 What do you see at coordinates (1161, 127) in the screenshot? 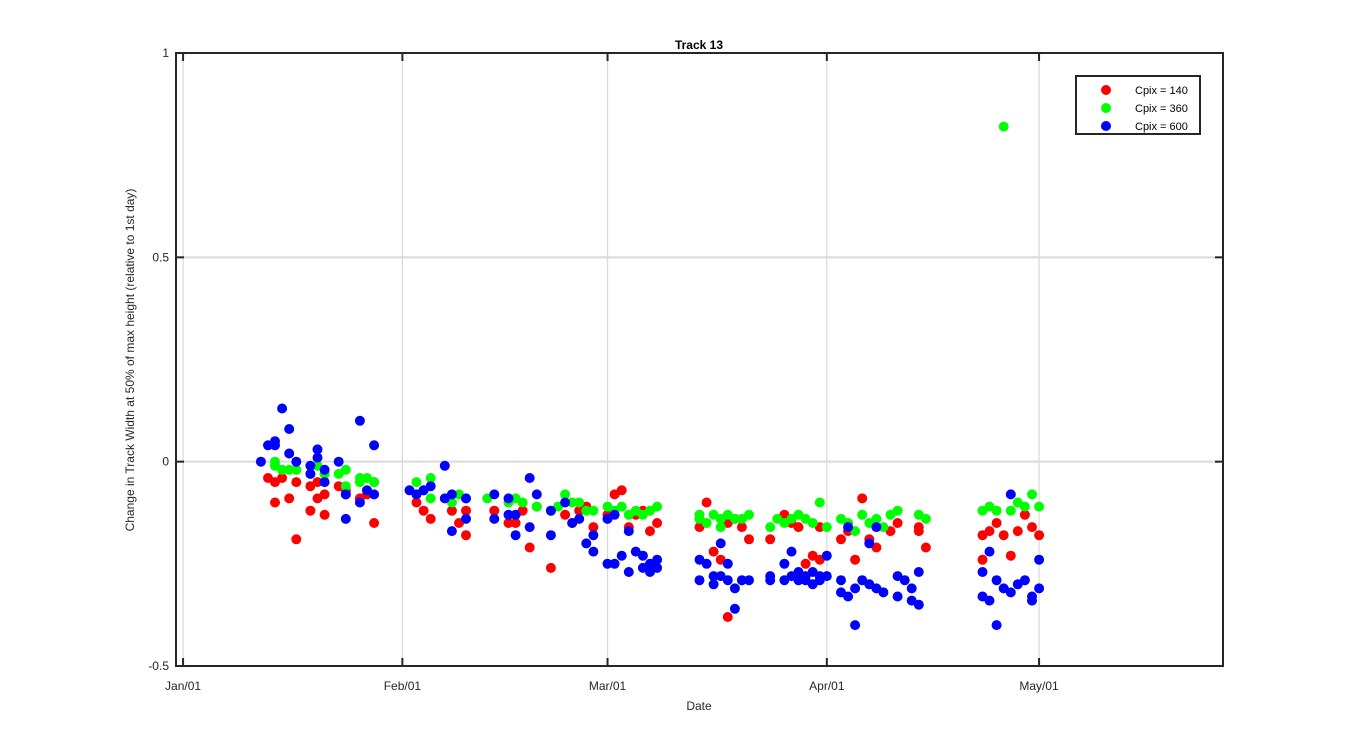
I see `legend-label: Cpix = 600` at bounding box center [1161, 127].